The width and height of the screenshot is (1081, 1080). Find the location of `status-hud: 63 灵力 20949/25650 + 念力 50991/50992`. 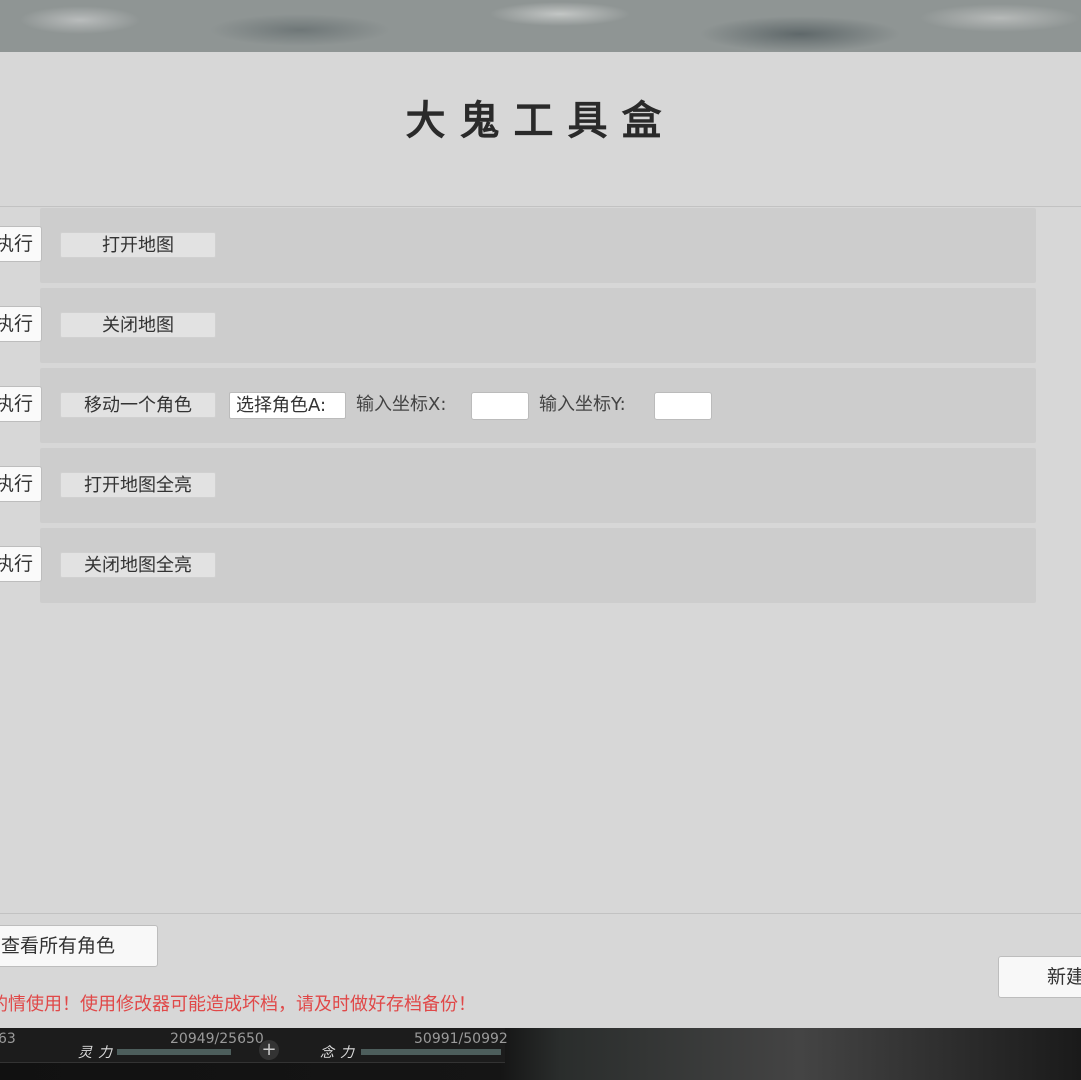

status-hud: 63 灵力 20949/25650 + 念力 50991/50992 is located at coordinates (254, 1045).